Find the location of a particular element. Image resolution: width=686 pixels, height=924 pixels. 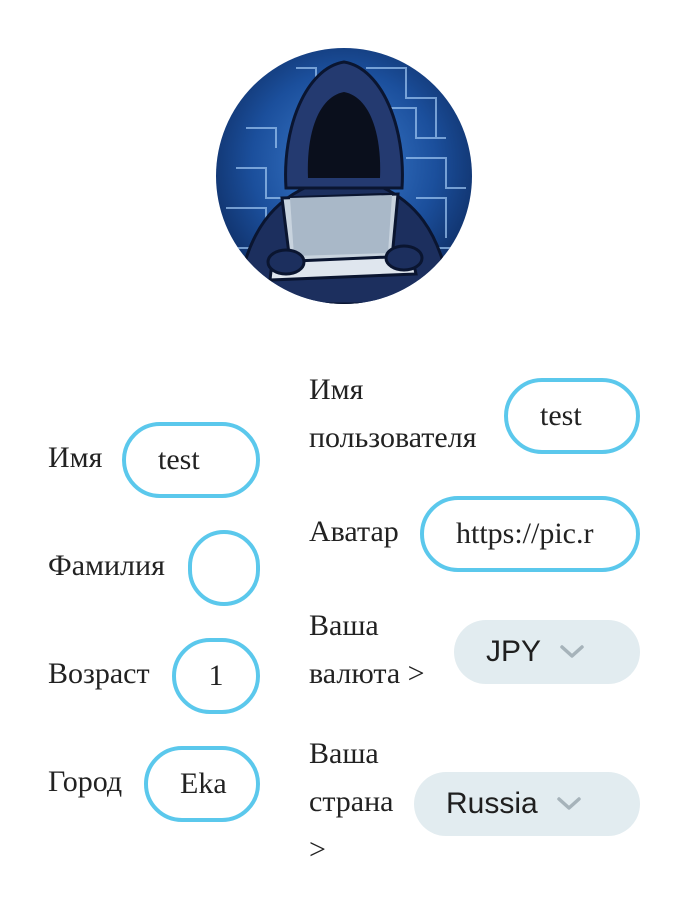

age-field is located at coordinates (216, 676).